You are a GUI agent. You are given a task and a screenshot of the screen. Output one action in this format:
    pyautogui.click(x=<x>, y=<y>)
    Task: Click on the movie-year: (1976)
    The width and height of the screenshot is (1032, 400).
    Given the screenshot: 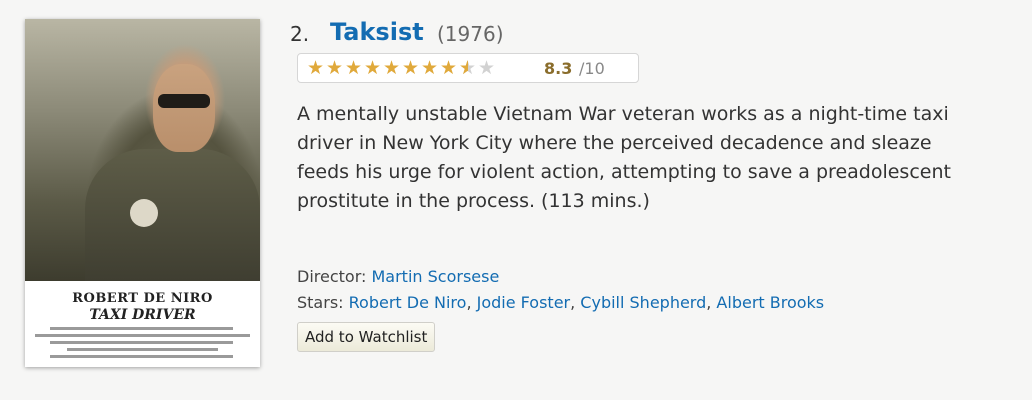 What is the action you would take?
    pyautogui.click(x=470, y=34)
    